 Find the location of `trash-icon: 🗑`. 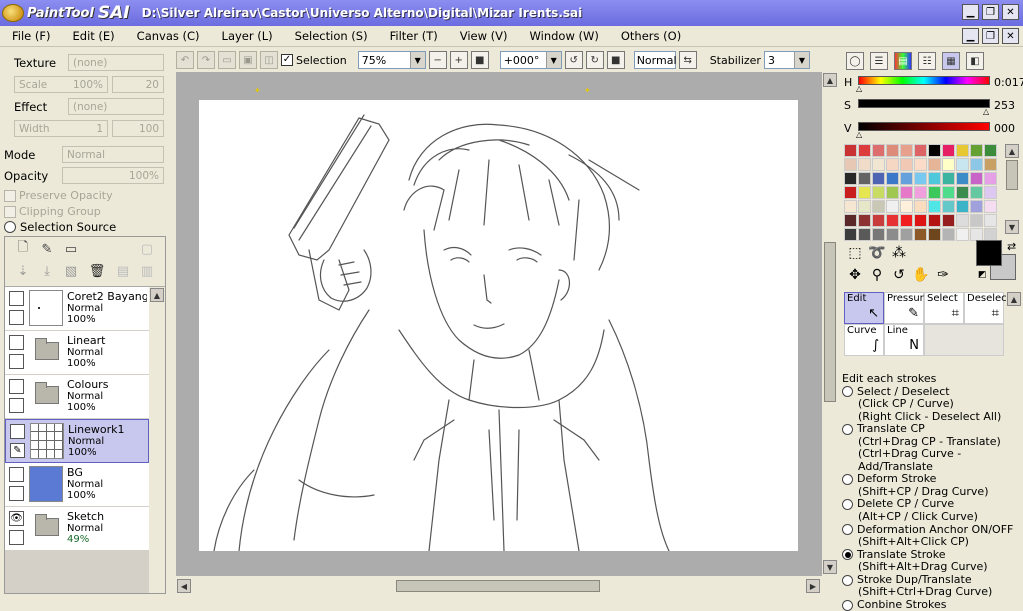

trash-icon: 🗑 is located at coordinates (97, 271).